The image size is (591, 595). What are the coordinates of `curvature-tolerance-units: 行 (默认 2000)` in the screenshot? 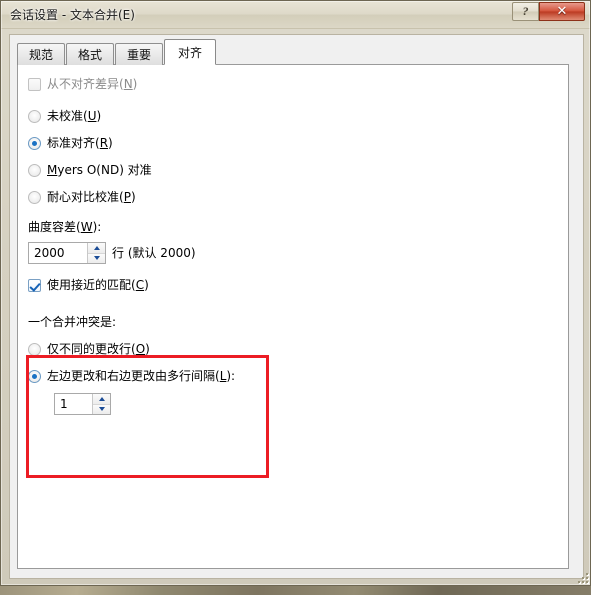 It's located at (154, 253).